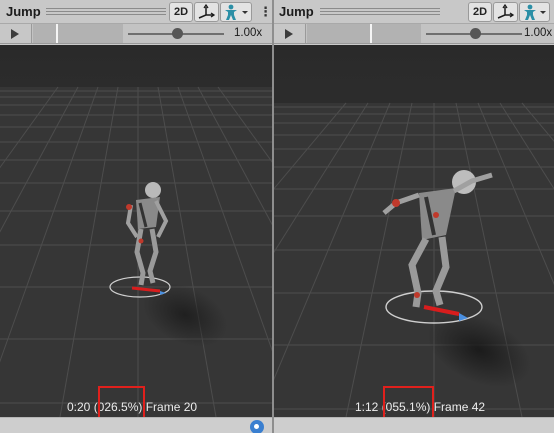 The height and width of the screenshot is (433, 554). I want to click on preview-title-bar: Jump 2D, so click(414, 12).